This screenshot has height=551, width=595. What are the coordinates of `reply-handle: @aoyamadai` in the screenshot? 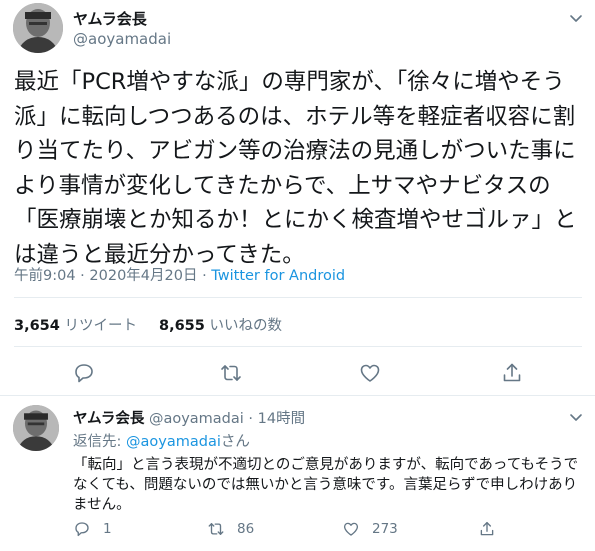 It's located at (196, 419).